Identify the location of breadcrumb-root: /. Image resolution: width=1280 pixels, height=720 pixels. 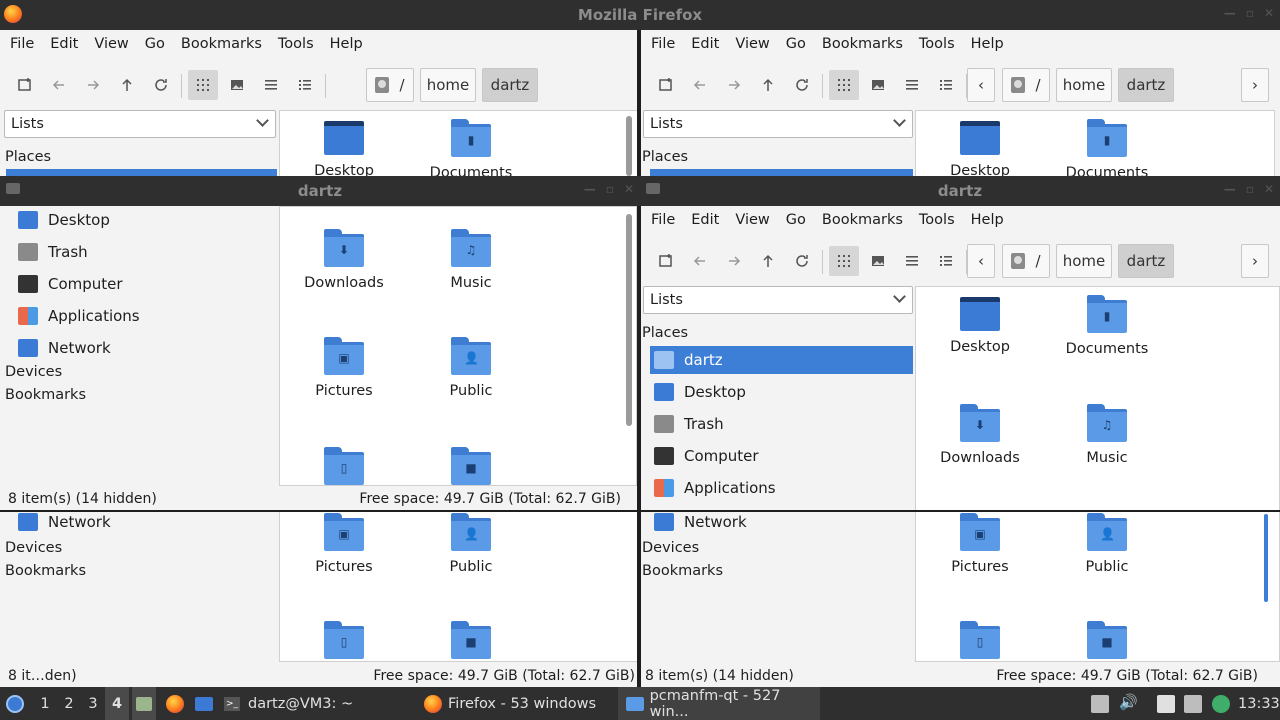
(1026, 261).